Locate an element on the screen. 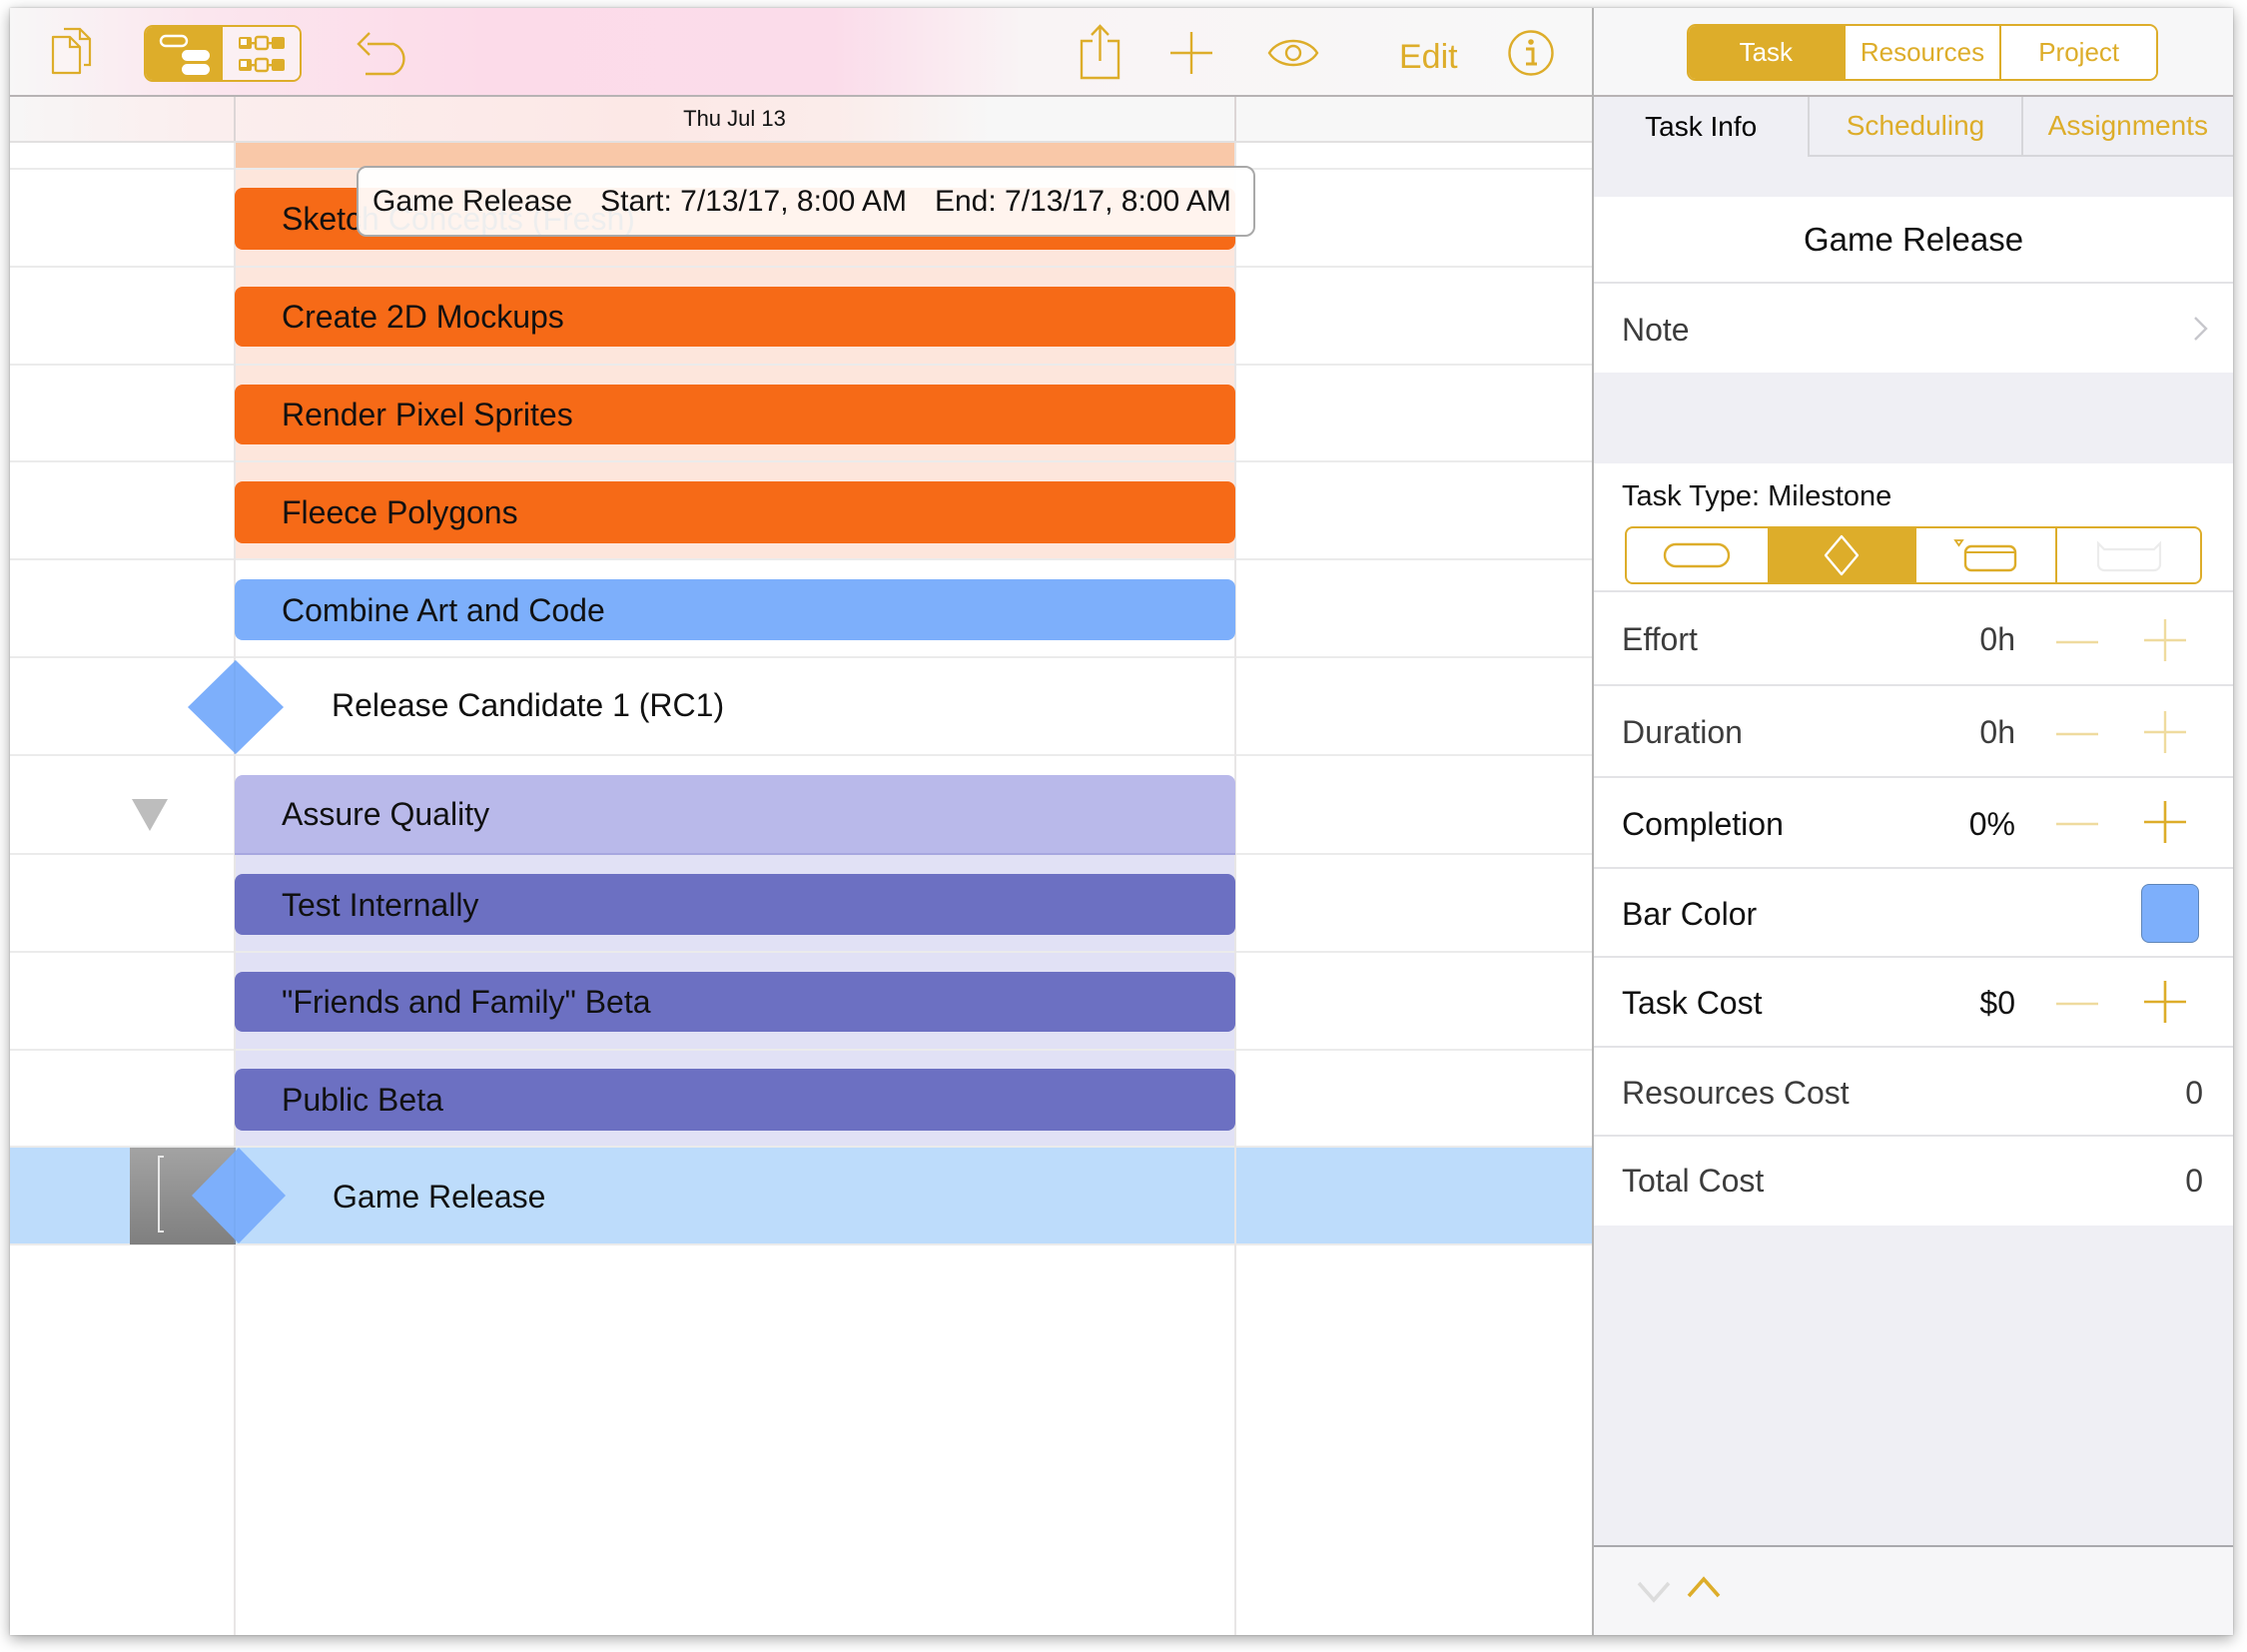  task-bar-label: Combine Art and Code is located at coordinates (443, 609).